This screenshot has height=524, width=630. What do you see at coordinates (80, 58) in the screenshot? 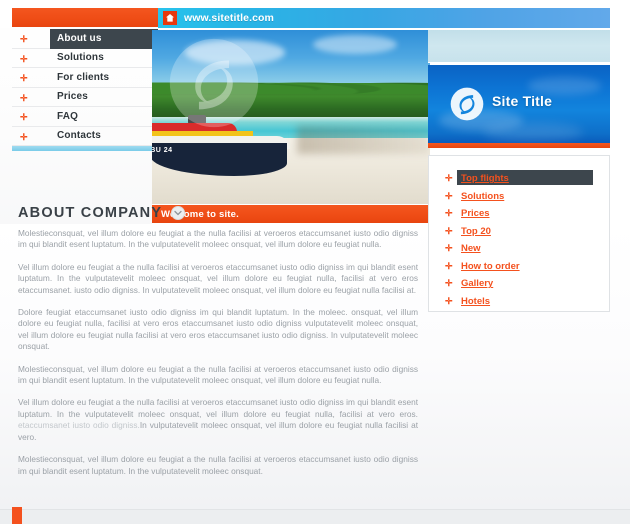
I see `sidebar-item-label: Solutions` at bounding box center [80, 58].